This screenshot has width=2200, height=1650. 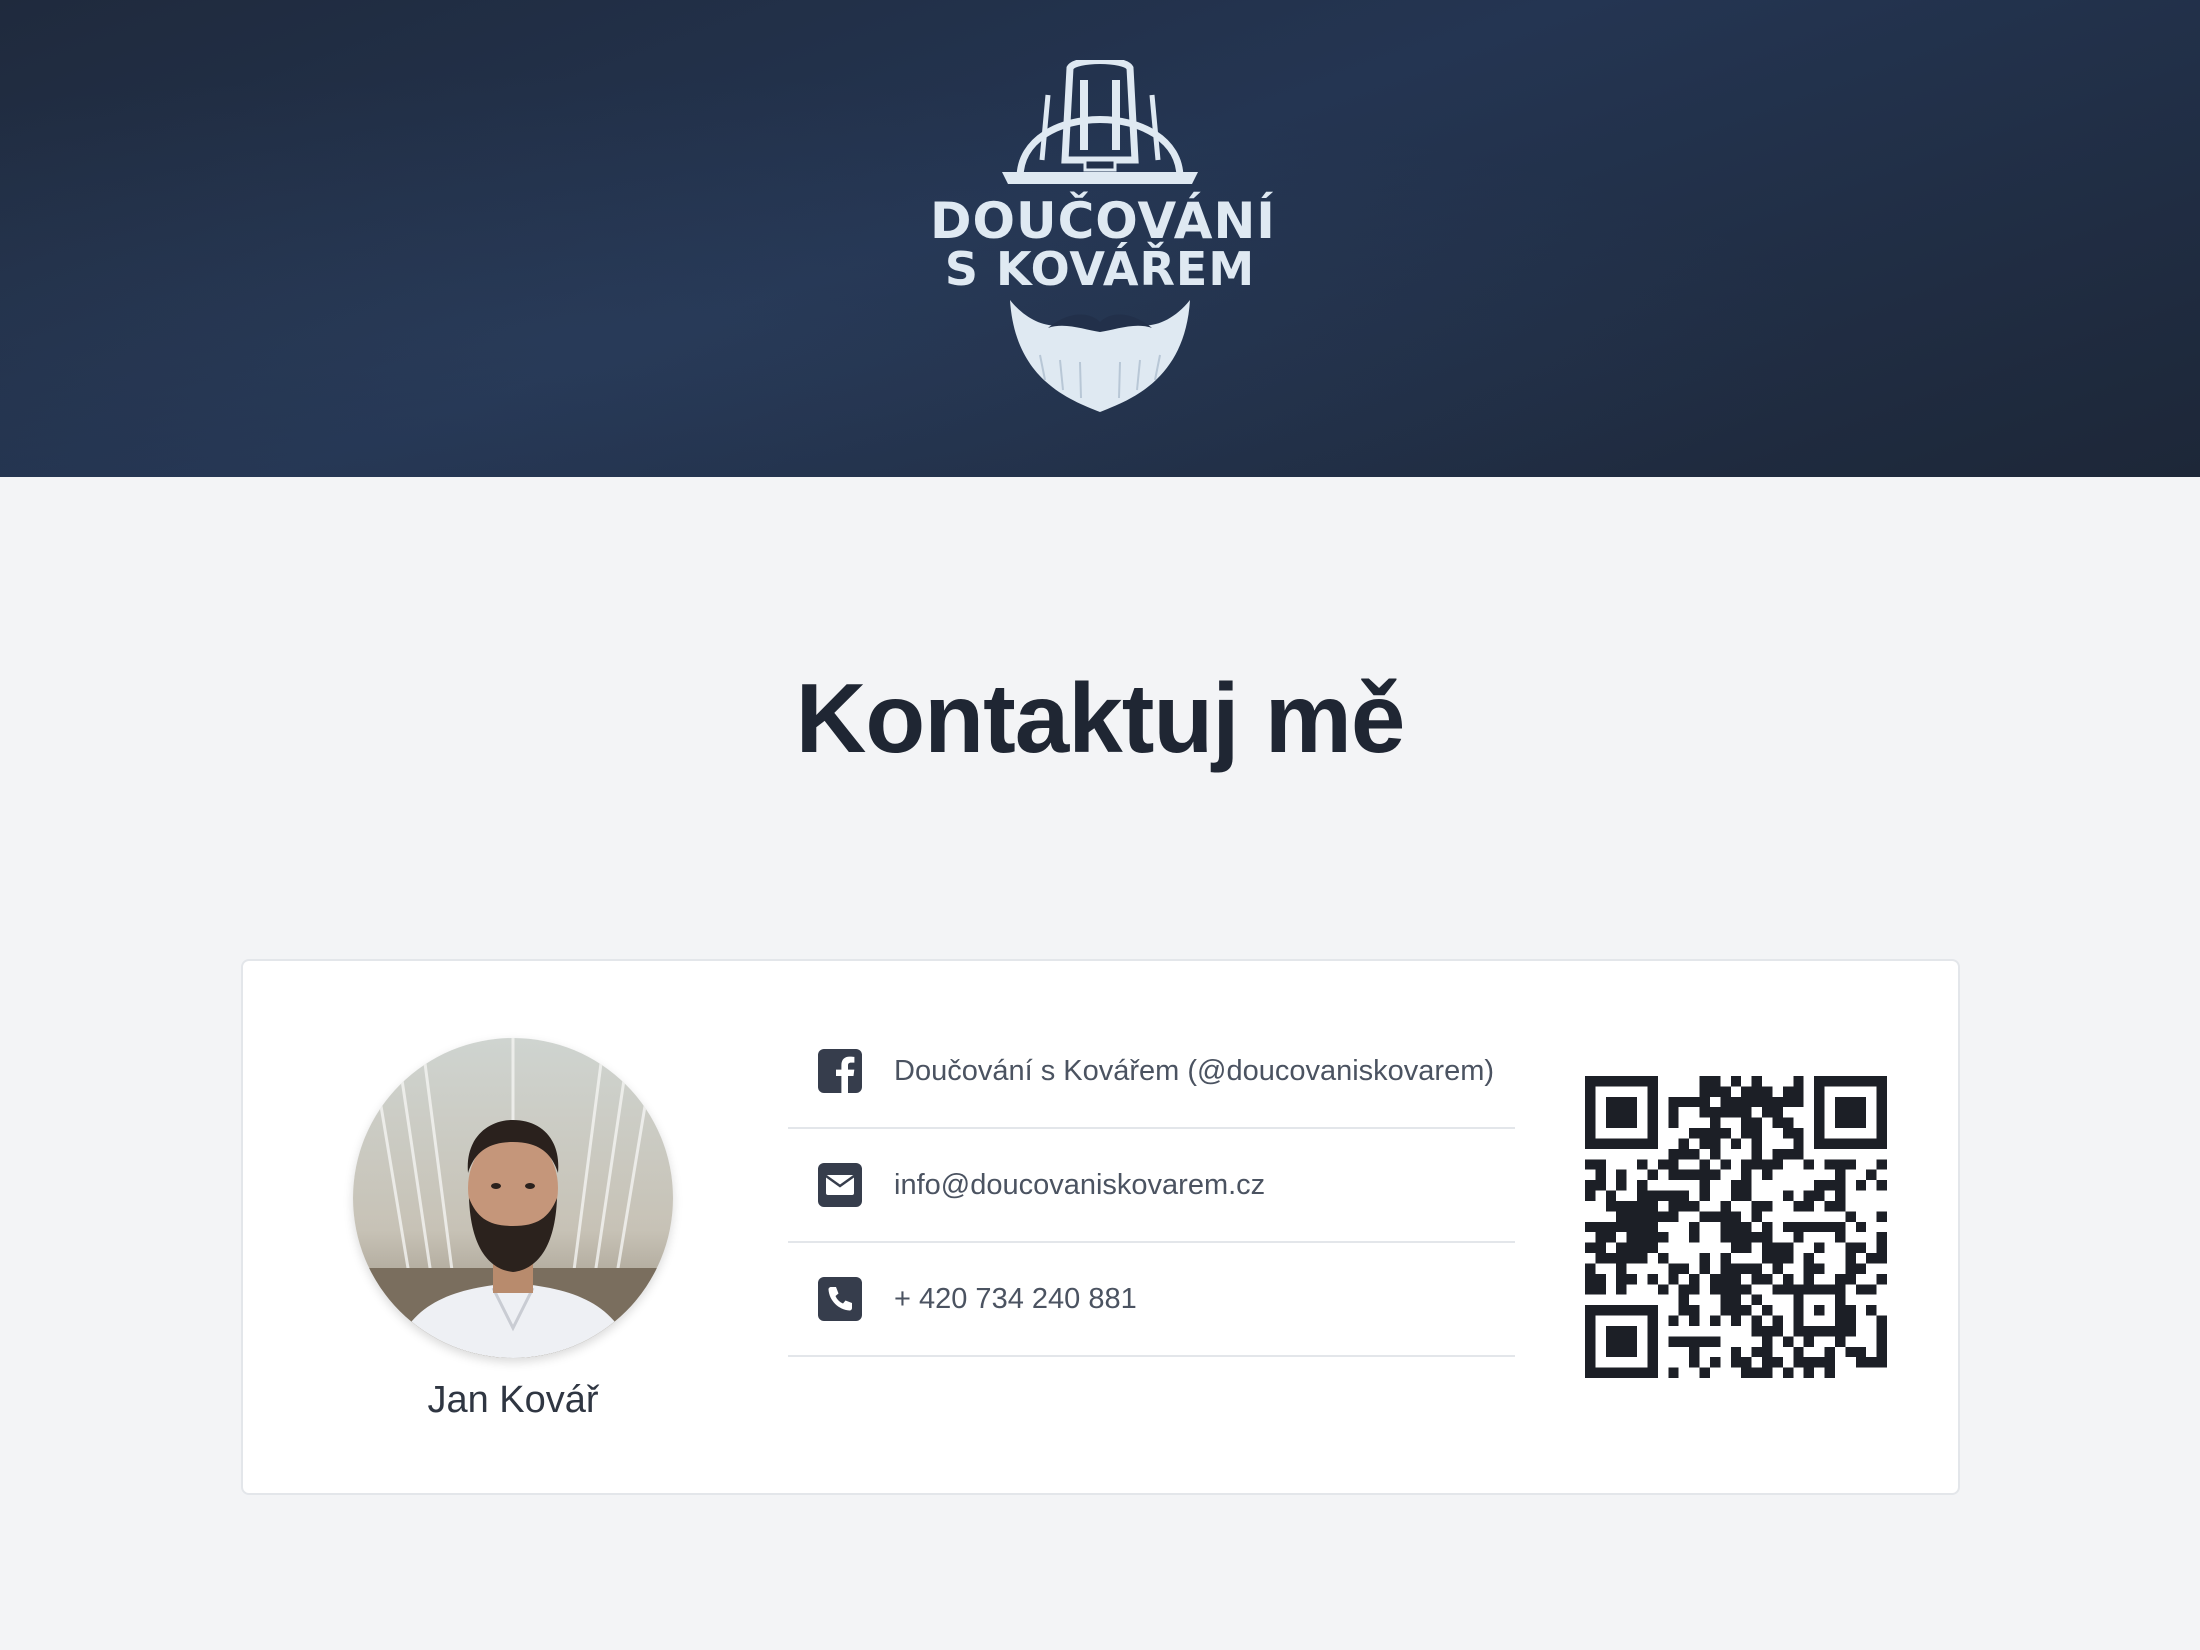 I want to click on brand-logo: DOUČOVÁNÍ S KOVÁŘEM, so click(x=1102, y=240).